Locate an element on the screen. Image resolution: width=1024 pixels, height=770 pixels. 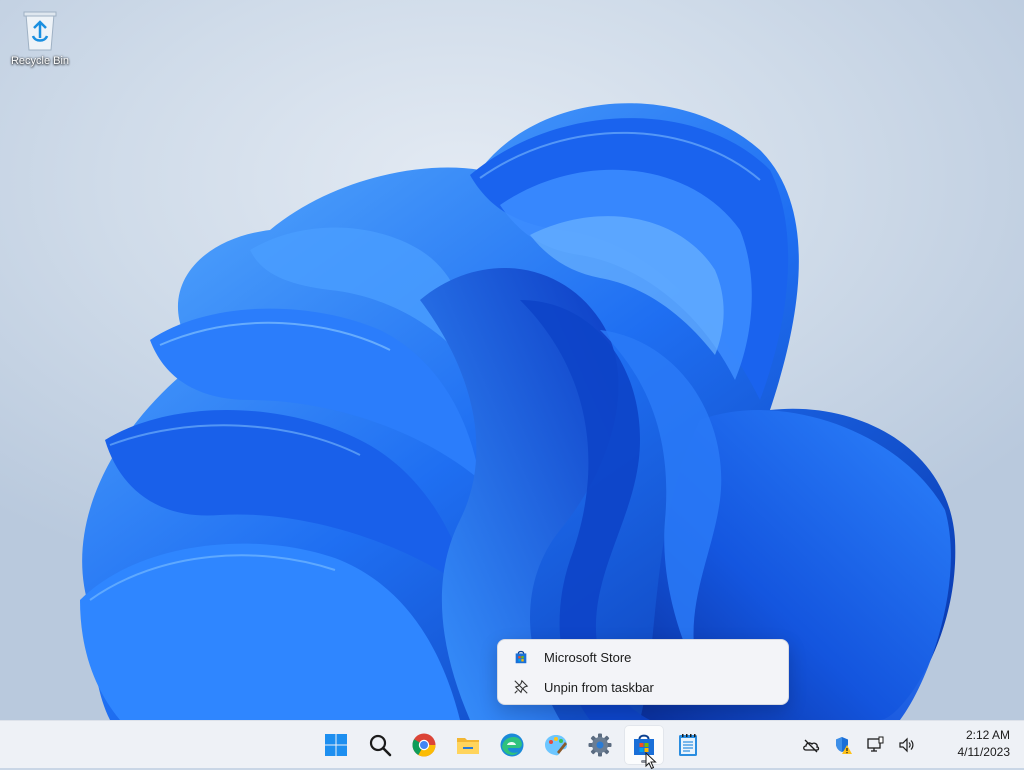
tray-windows-security is located at coordinates (843, 745).